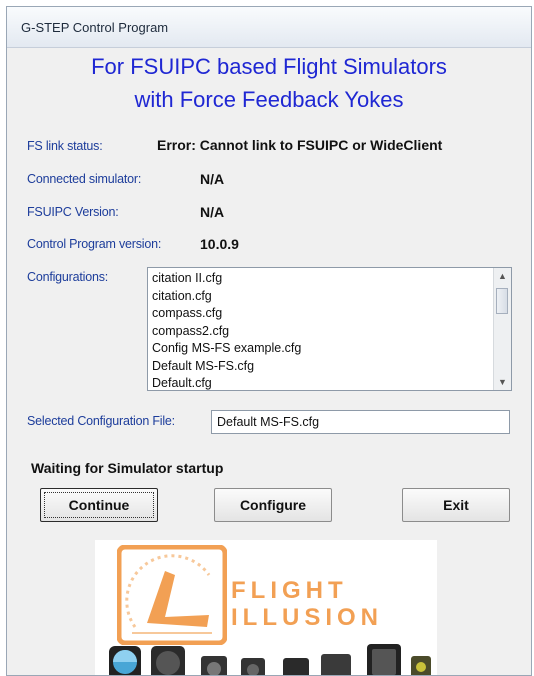 The image size is (534, 676). I want to click on flight-illusion-logo-area: FLIGHT ILLUSION, so click(266, 607).